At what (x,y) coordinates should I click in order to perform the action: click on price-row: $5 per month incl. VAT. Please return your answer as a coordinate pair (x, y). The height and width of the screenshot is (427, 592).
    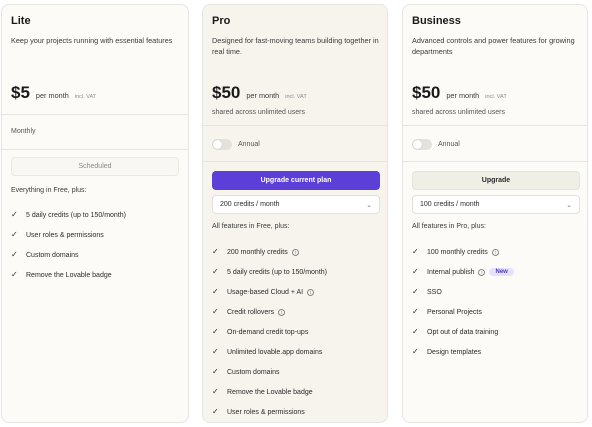
    Looking at the image, I should click on (53, 93).